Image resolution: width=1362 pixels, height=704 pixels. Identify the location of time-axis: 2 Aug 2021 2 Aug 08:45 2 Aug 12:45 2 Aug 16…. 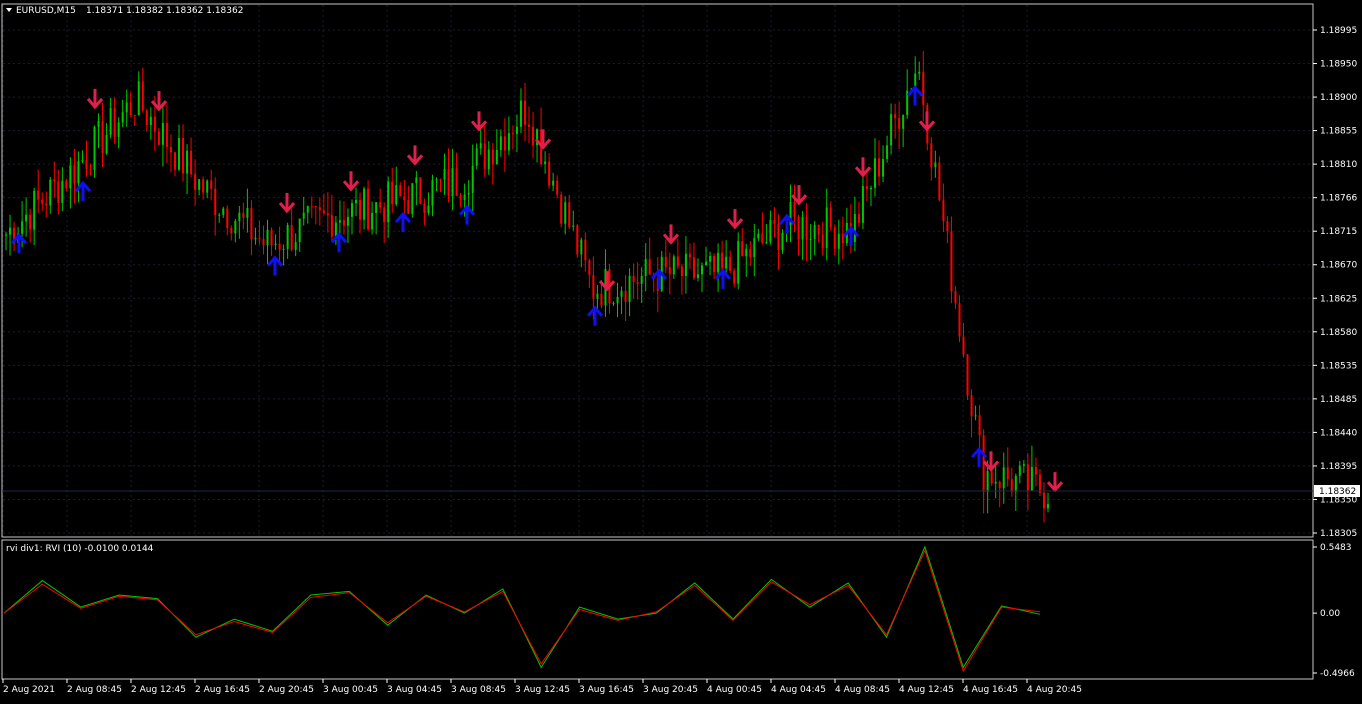
(542, 687).